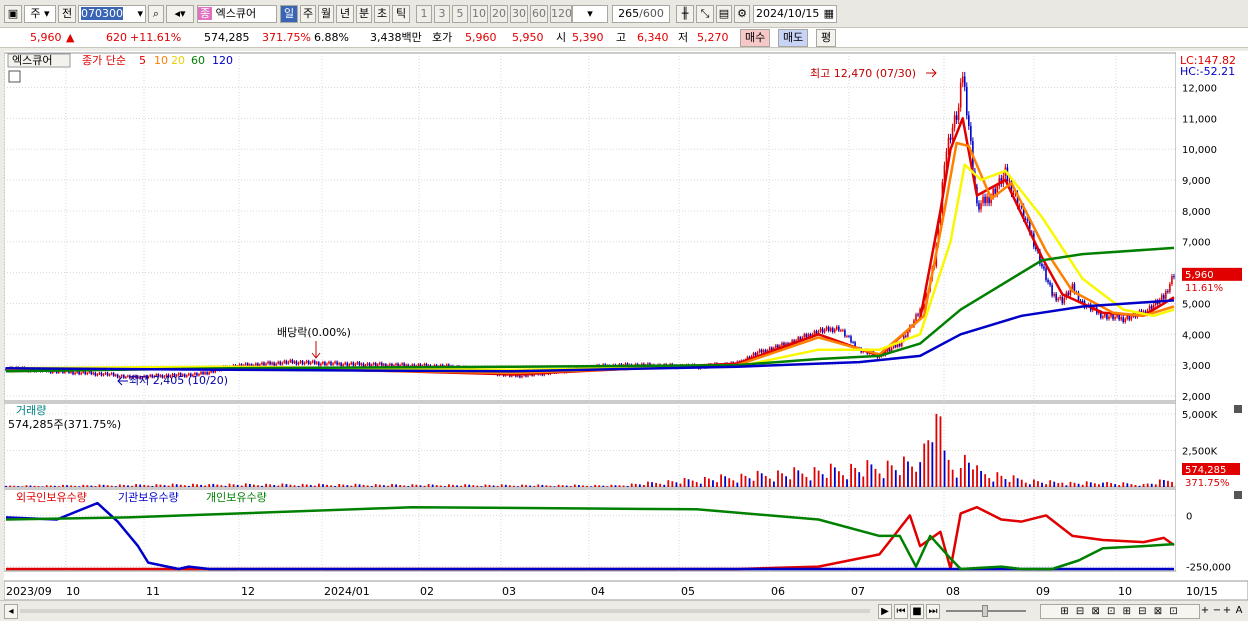  Describe the element at coordinates (460, 14) in the screenshot. I see `interval-button-5: 5` at that location.